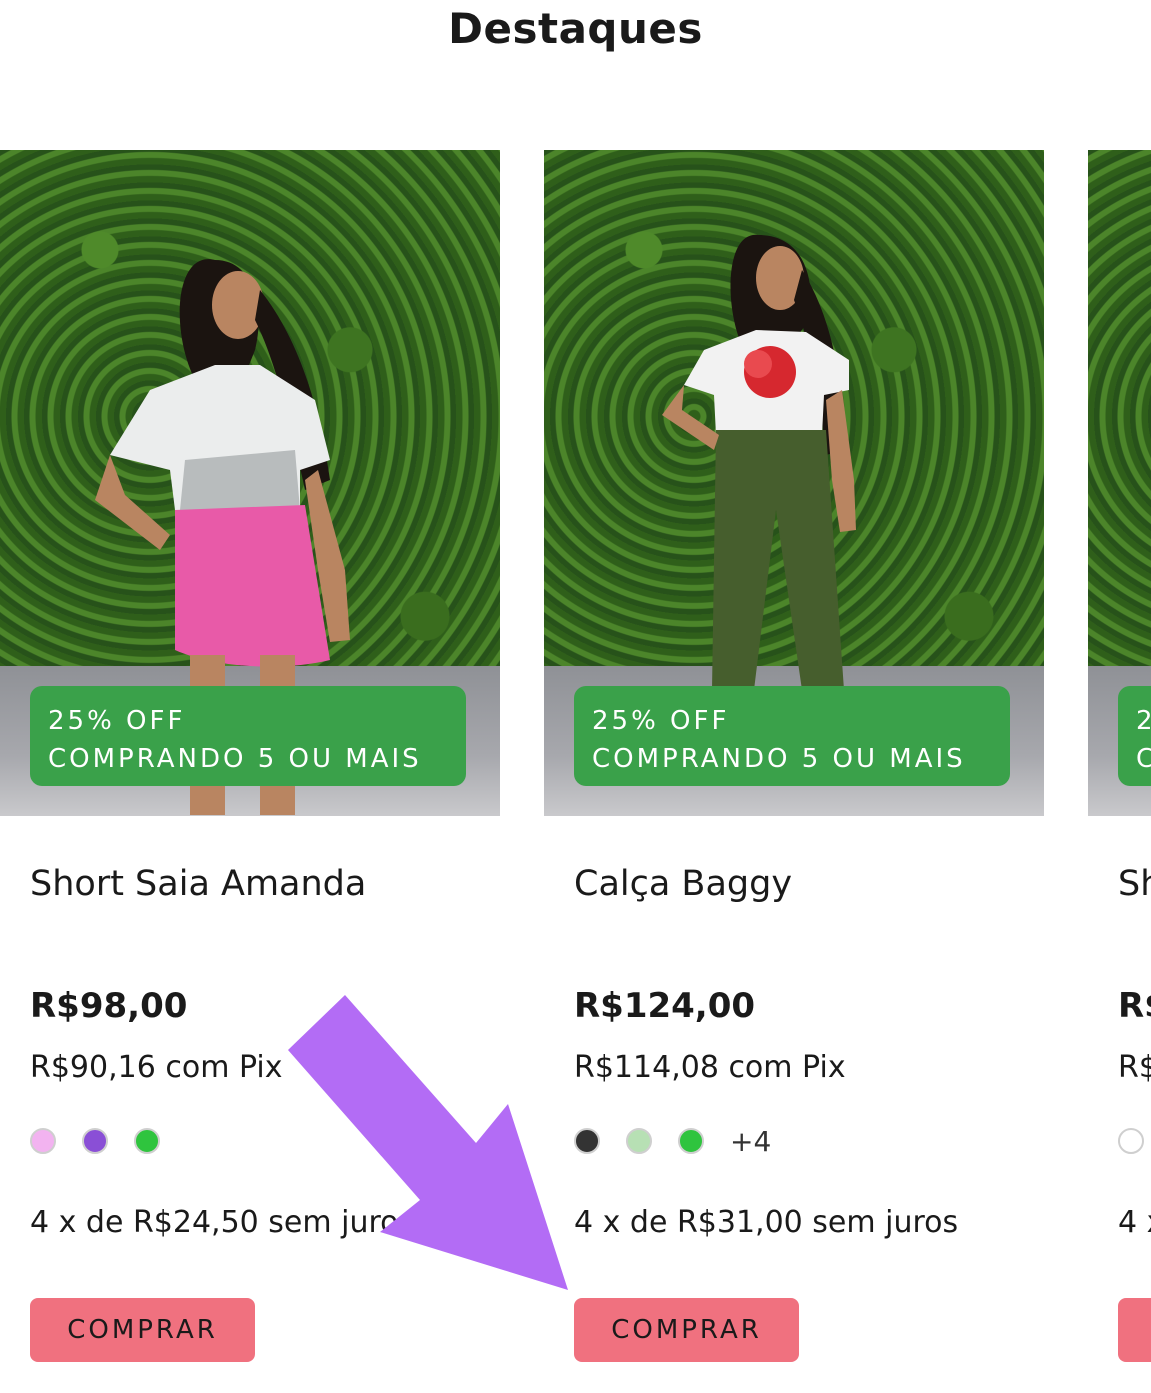  Describe the element at coordinates (43, 1141) in the screenshot. I see `color-swatch-pink` at that location.